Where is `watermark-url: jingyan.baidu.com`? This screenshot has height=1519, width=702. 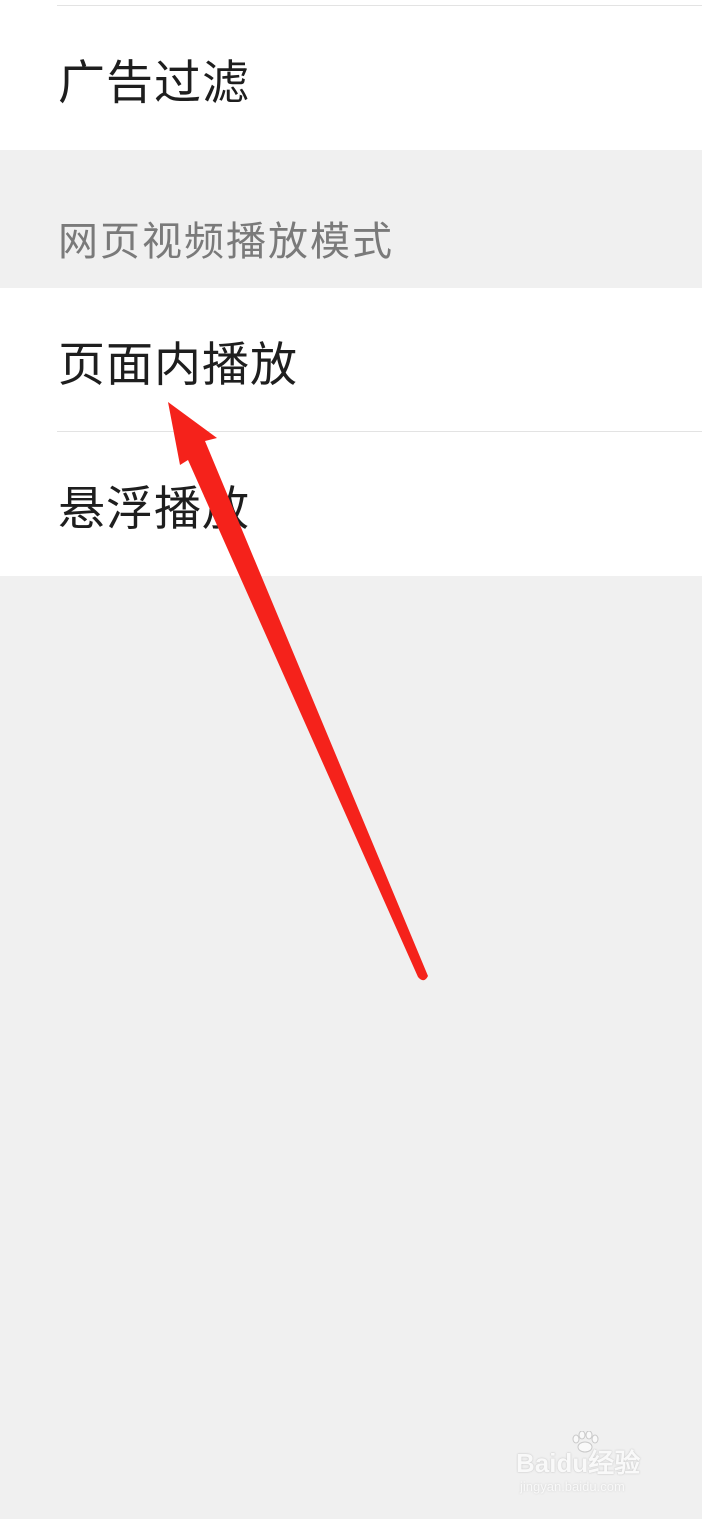 watermark-url: jingyan.baidu.com is located at coordinates (572, 1486).